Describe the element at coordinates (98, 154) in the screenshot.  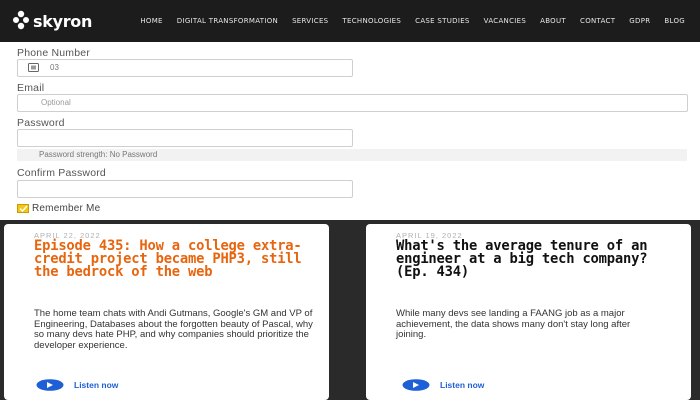
I see `password-strength-text: Password strength: No Password` at that location.